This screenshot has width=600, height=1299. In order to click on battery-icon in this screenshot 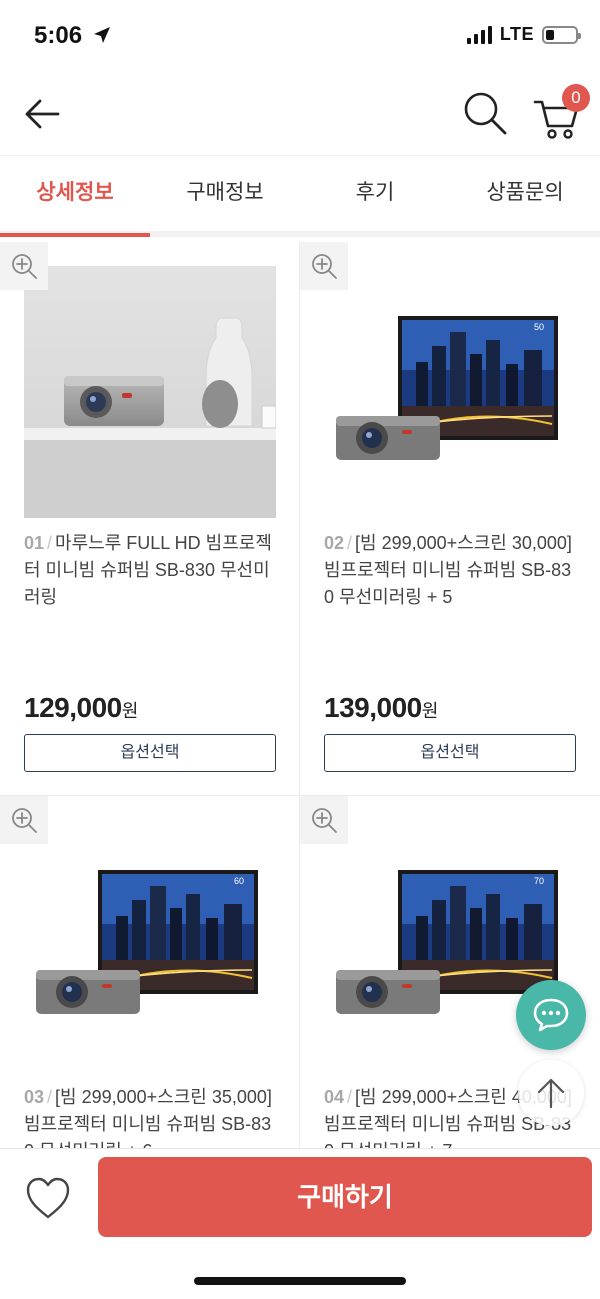, I will do `click(561, 34)`.